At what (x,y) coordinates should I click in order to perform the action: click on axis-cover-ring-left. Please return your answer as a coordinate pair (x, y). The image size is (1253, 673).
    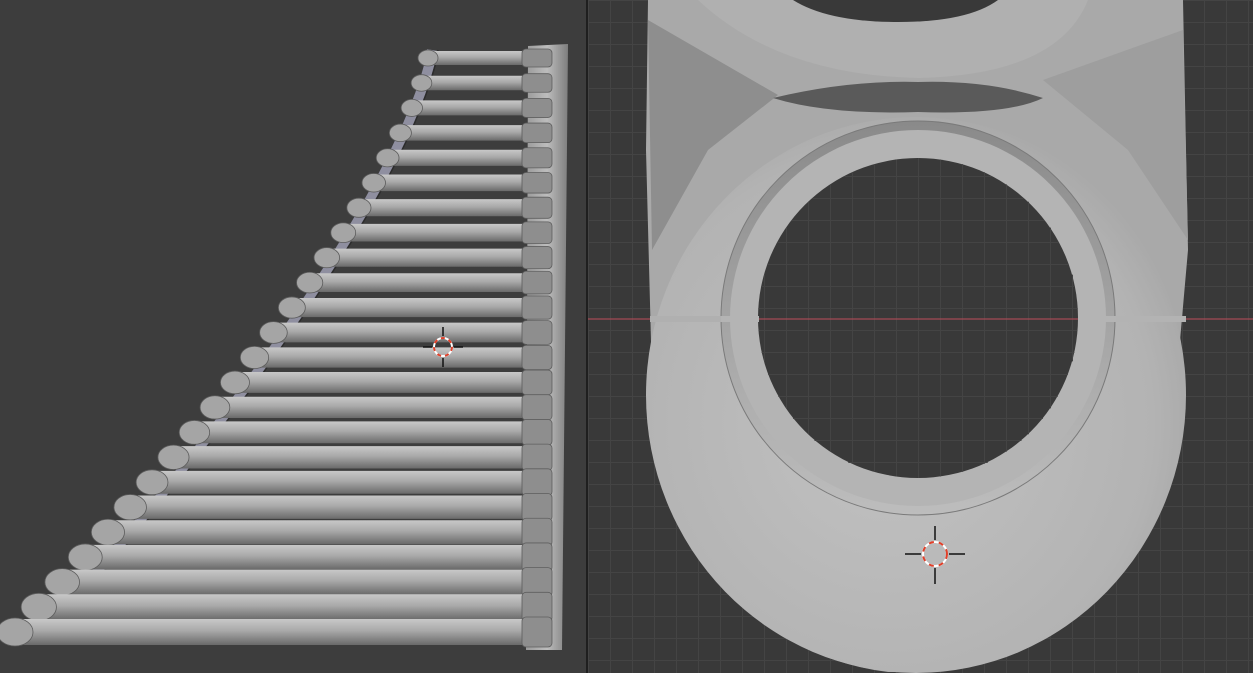
    Looking at the image, I should click on (740, 319).